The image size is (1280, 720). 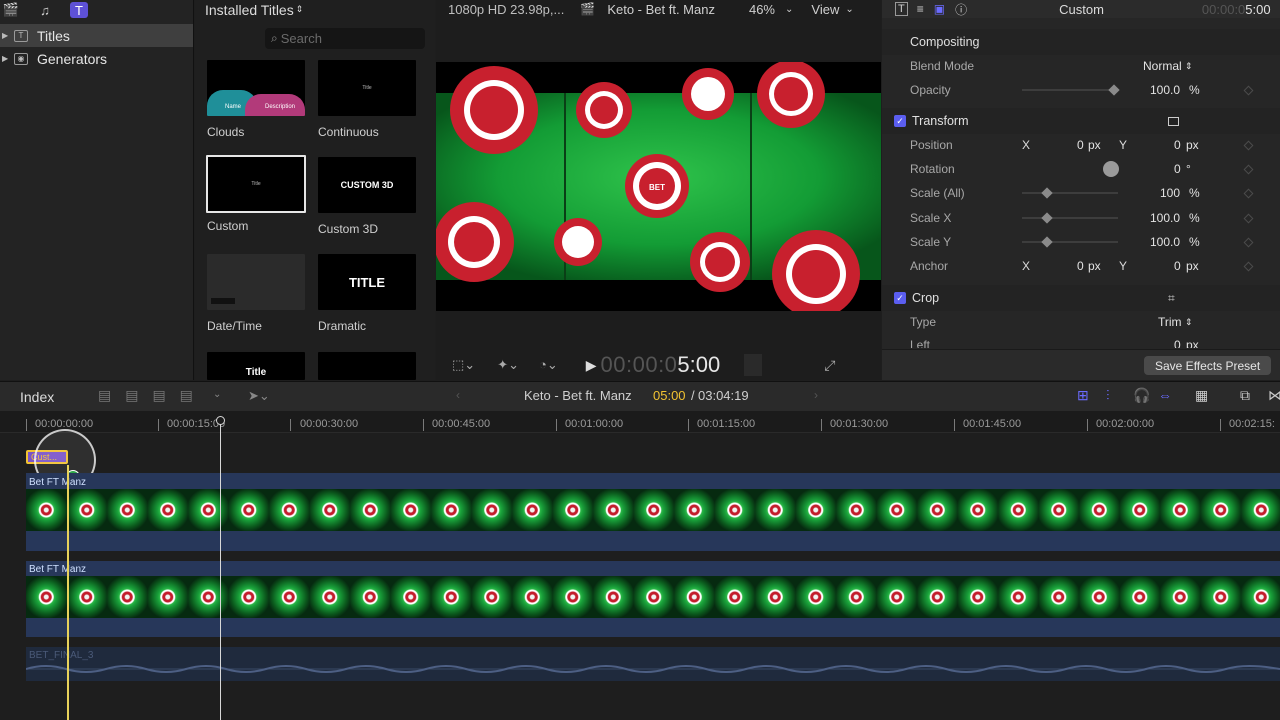 What do you see at coordinates (548, 365) in the screenshot?
I see `retime-icon: ◔⌄` at bounding box center [548, 365].